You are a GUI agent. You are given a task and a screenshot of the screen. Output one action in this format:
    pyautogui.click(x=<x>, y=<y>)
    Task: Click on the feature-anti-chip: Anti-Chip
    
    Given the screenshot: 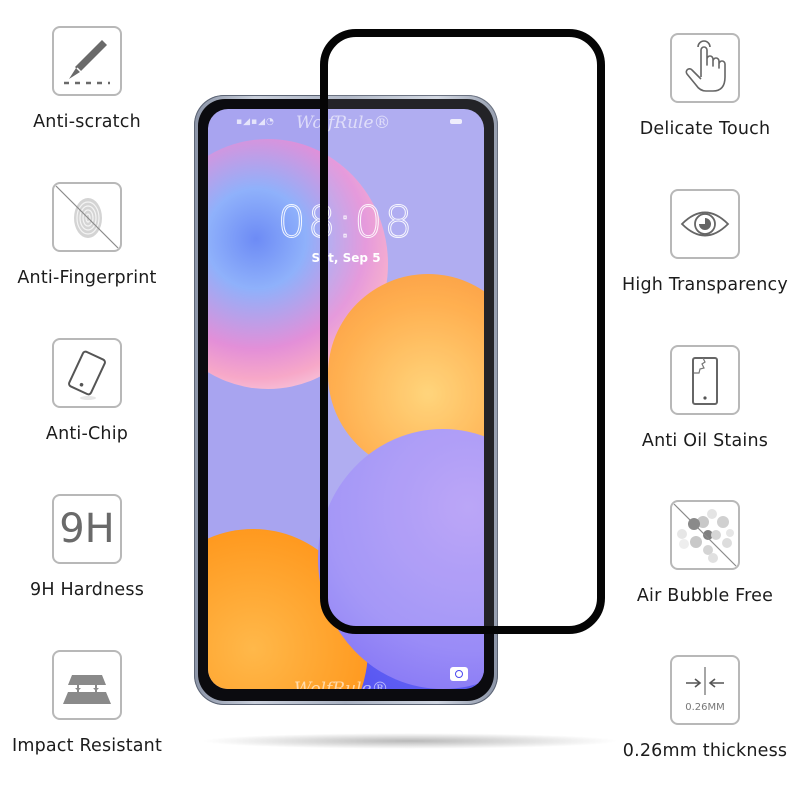 What is the action you would take?
    pyautogui.click(x=91, y=391)
    